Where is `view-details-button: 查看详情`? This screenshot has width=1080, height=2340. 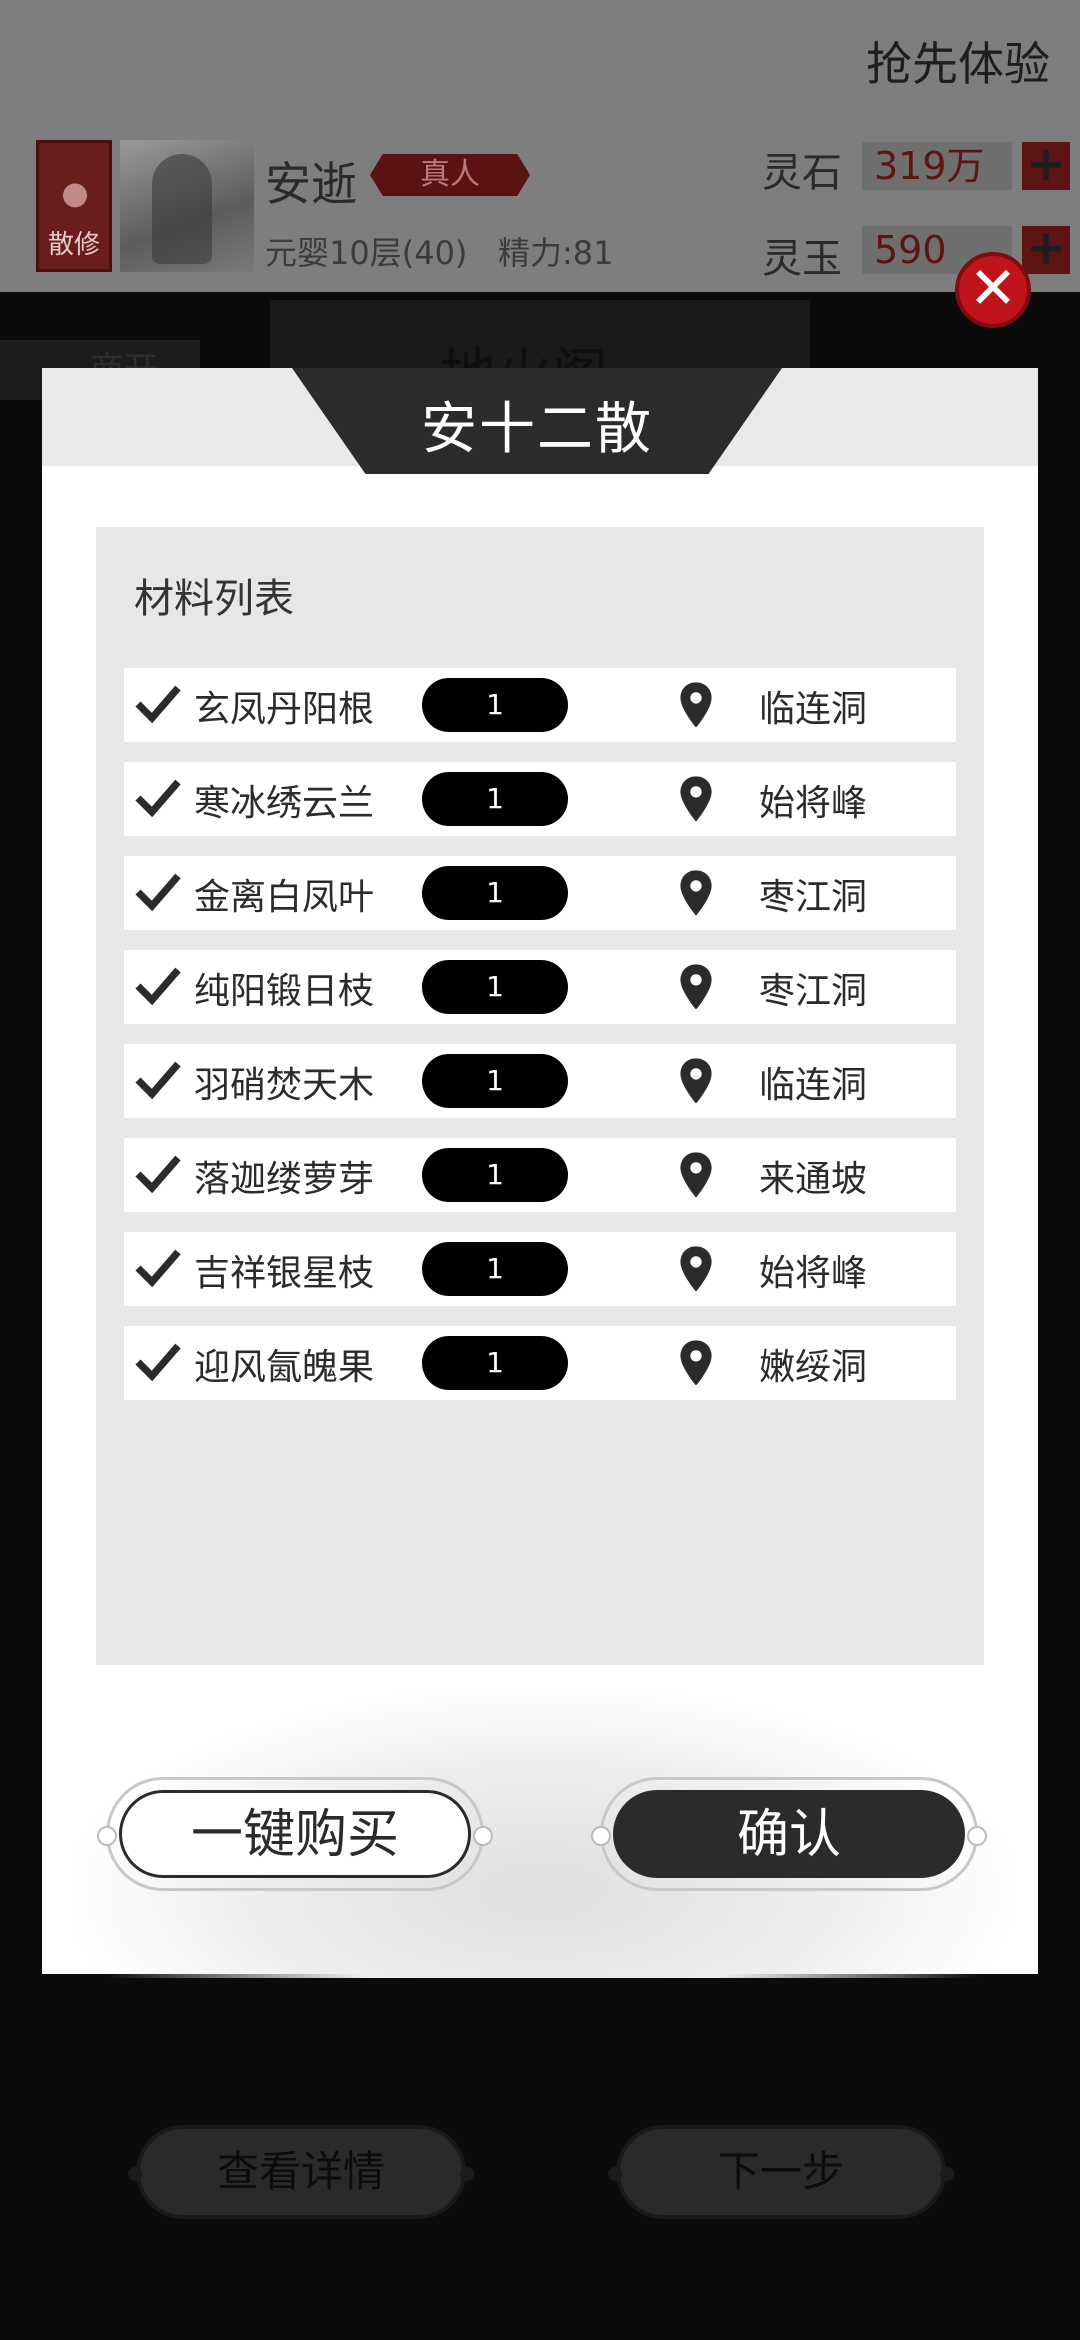 view-details-button: 查看详情 is located at coordinates (301, 2172).